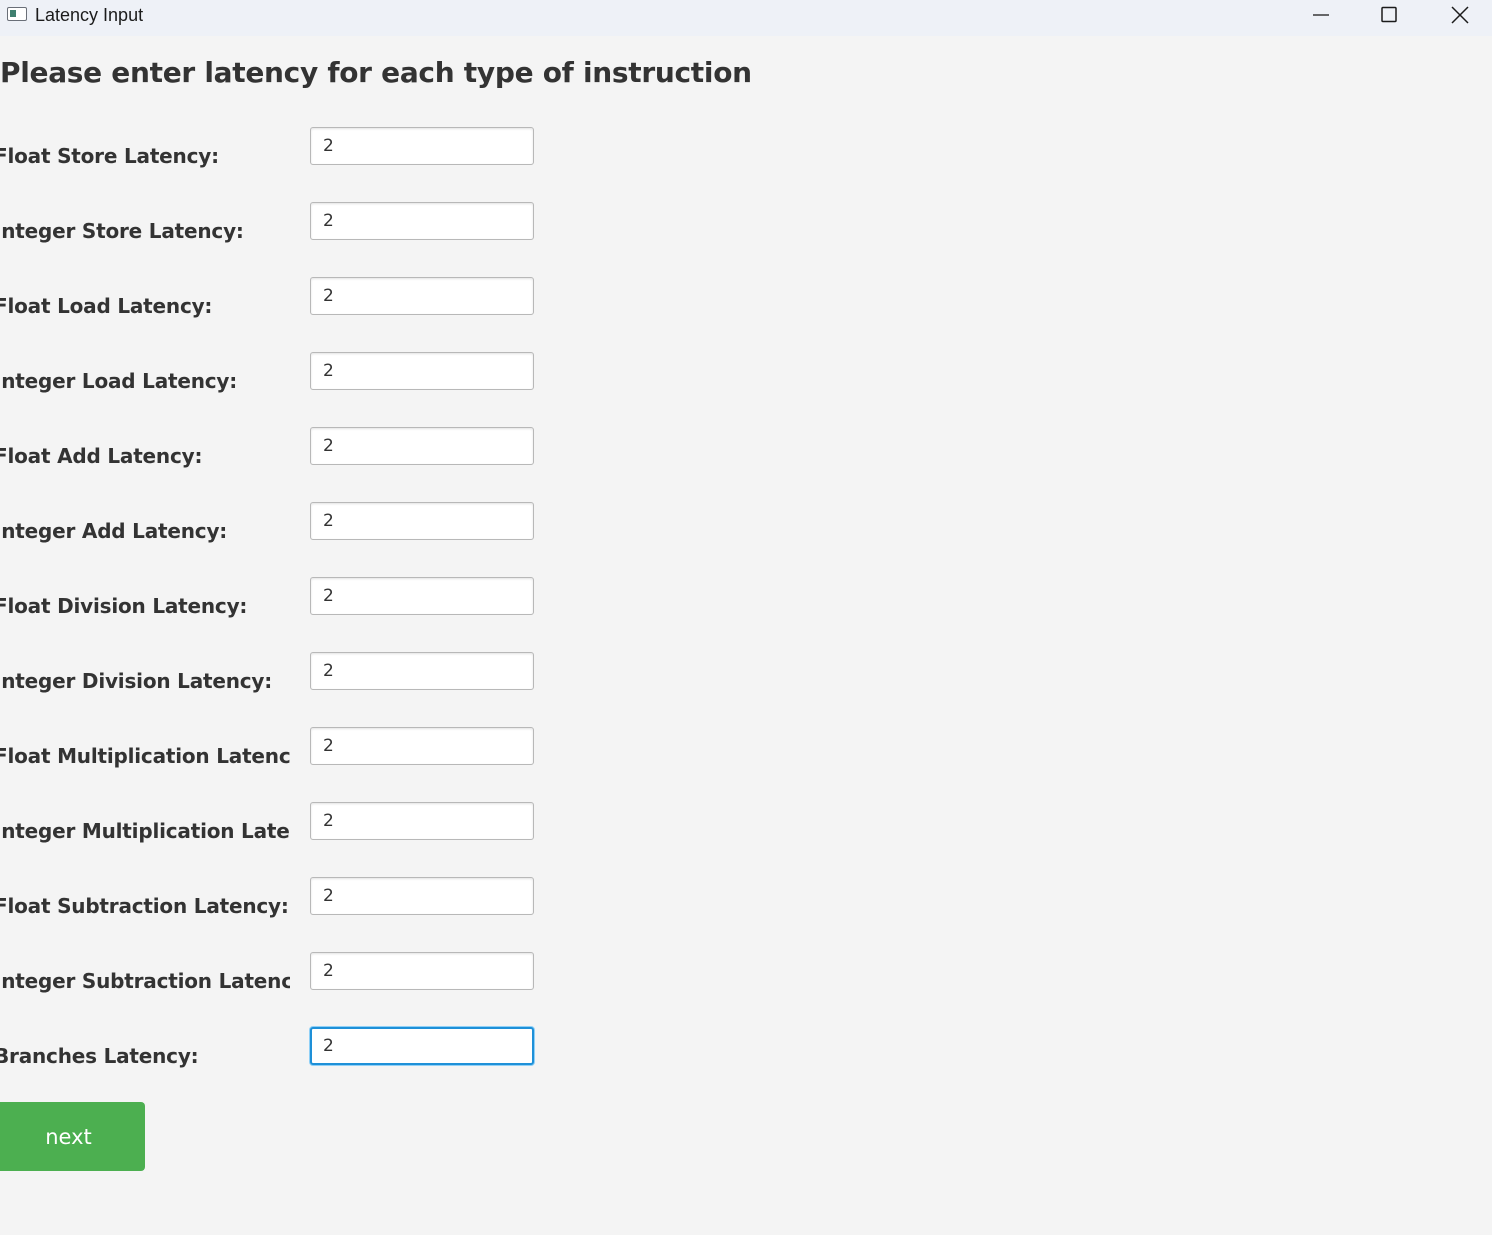 This screenshot has width=1492, height=1235. Describe the element at coordinates (145, 756) in the screenshot. I see `float-multiplication-latency-label: Float Multiplication Latency:` at that location.